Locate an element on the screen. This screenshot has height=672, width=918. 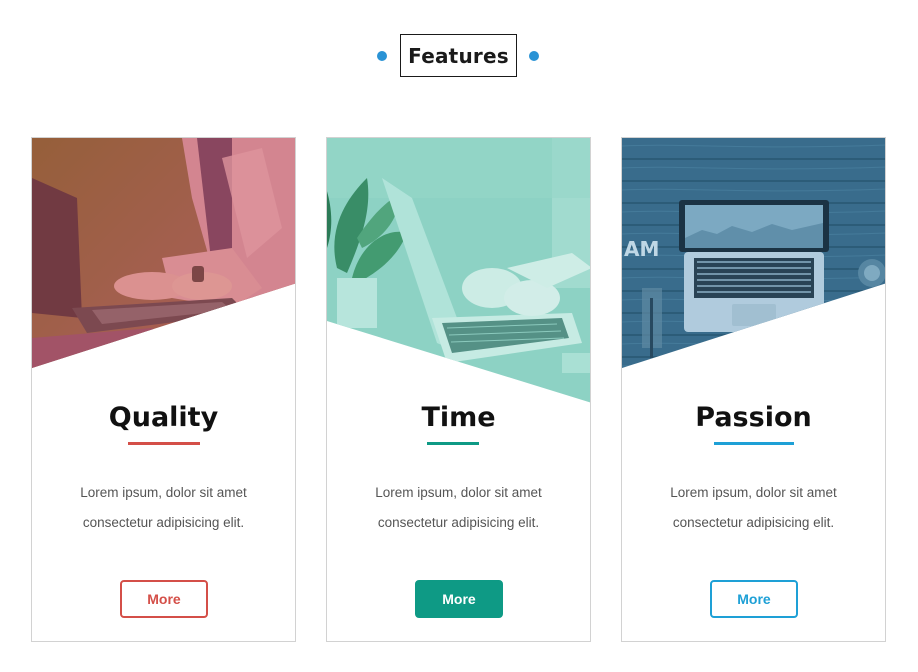
more-button-time: More is located at coordinates (459, 599).